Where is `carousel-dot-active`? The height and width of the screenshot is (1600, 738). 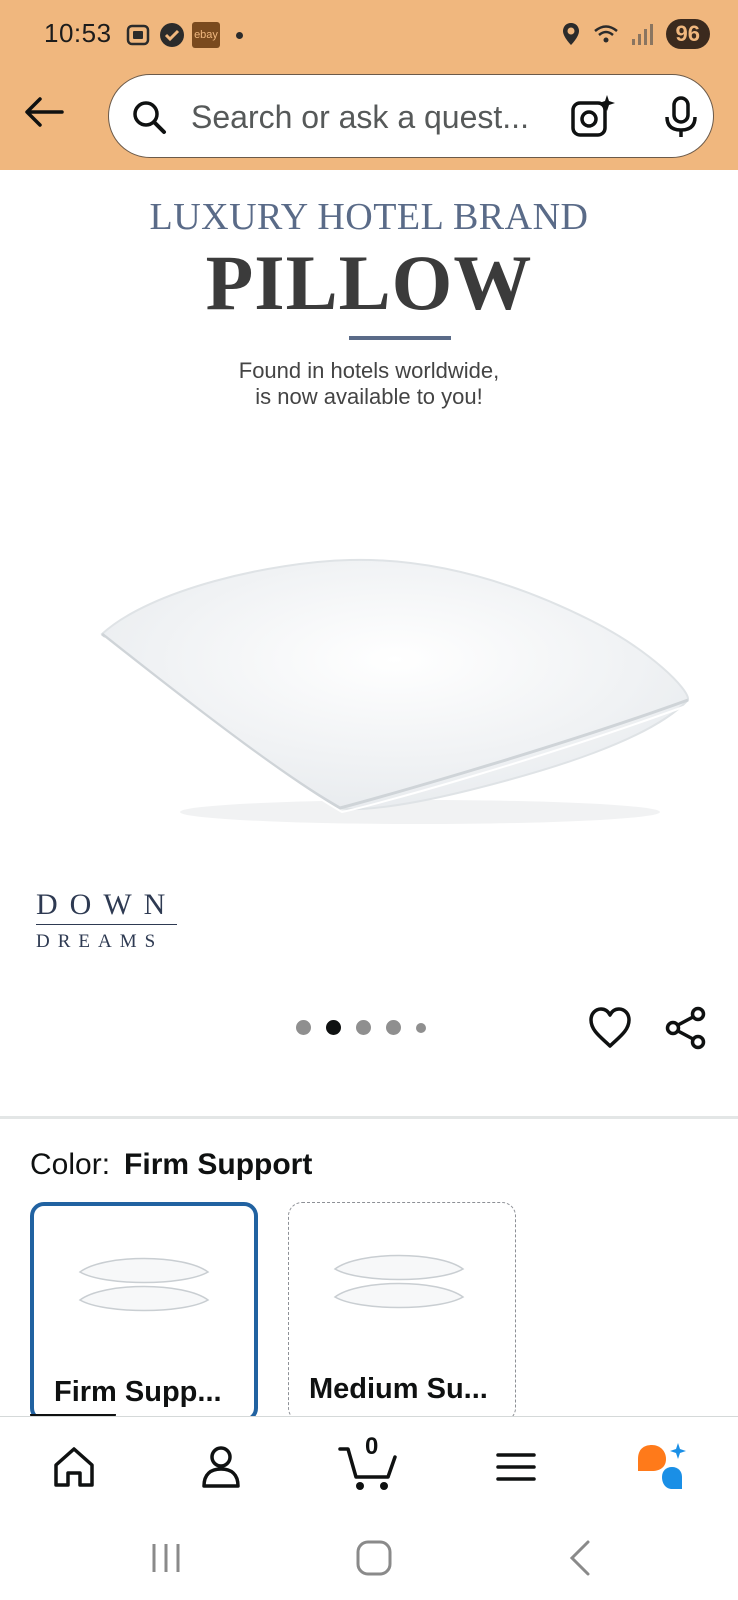
carousel-dot-active is located at coordinates (333, 1027).